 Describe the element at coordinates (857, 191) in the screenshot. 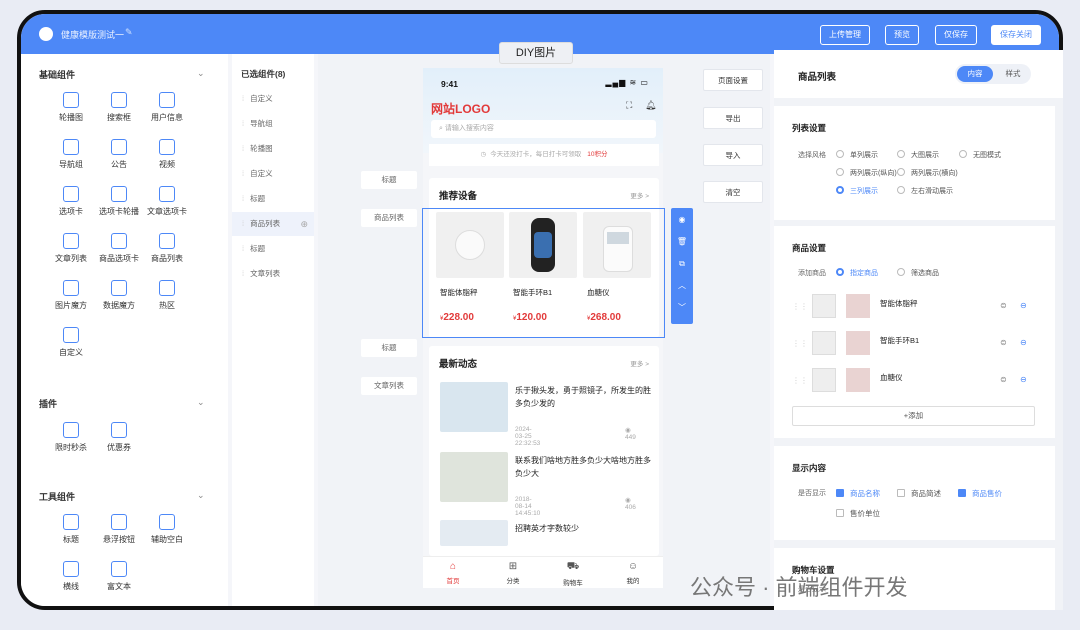

I see `radio-three-column: 三列展示` at that location.